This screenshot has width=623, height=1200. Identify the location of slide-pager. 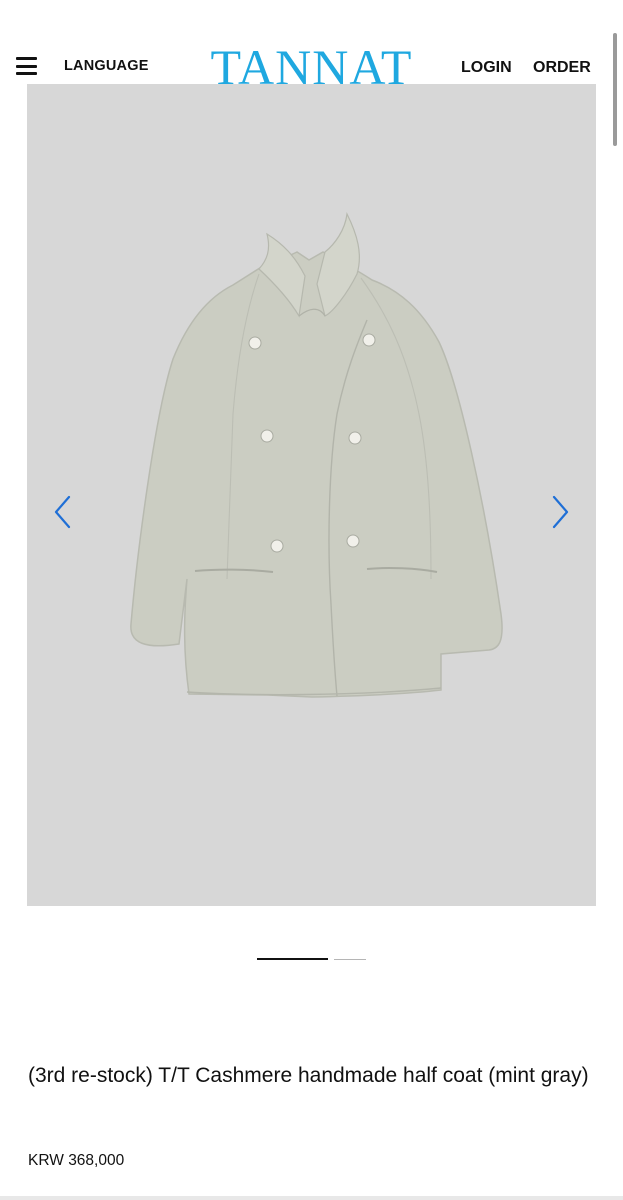
(311, 960).